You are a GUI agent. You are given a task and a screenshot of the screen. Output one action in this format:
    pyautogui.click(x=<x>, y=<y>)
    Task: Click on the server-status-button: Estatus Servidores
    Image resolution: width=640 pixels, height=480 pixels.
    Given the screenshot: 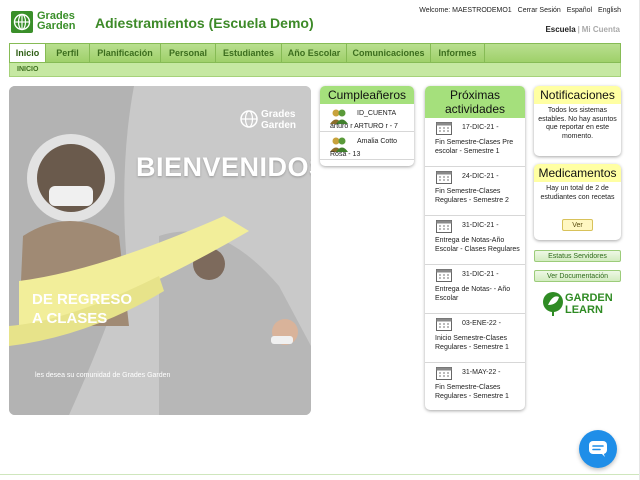 What is the action you would take?
    pyautogui.click(x=577, y=256)
    